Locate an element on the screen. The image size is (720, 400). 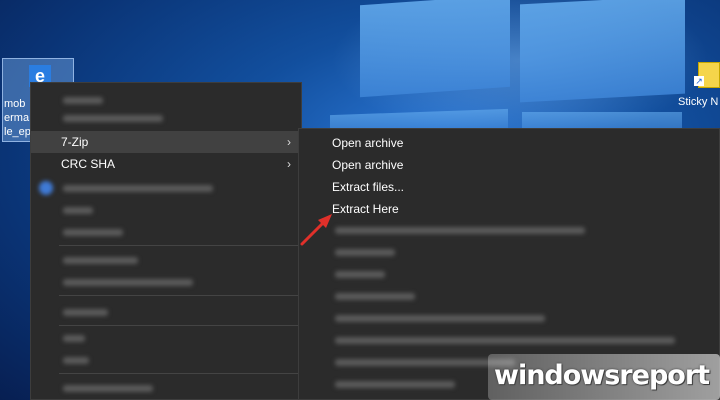
submenu-item-open-archive: Open archive is located at coordinates (509, 143).